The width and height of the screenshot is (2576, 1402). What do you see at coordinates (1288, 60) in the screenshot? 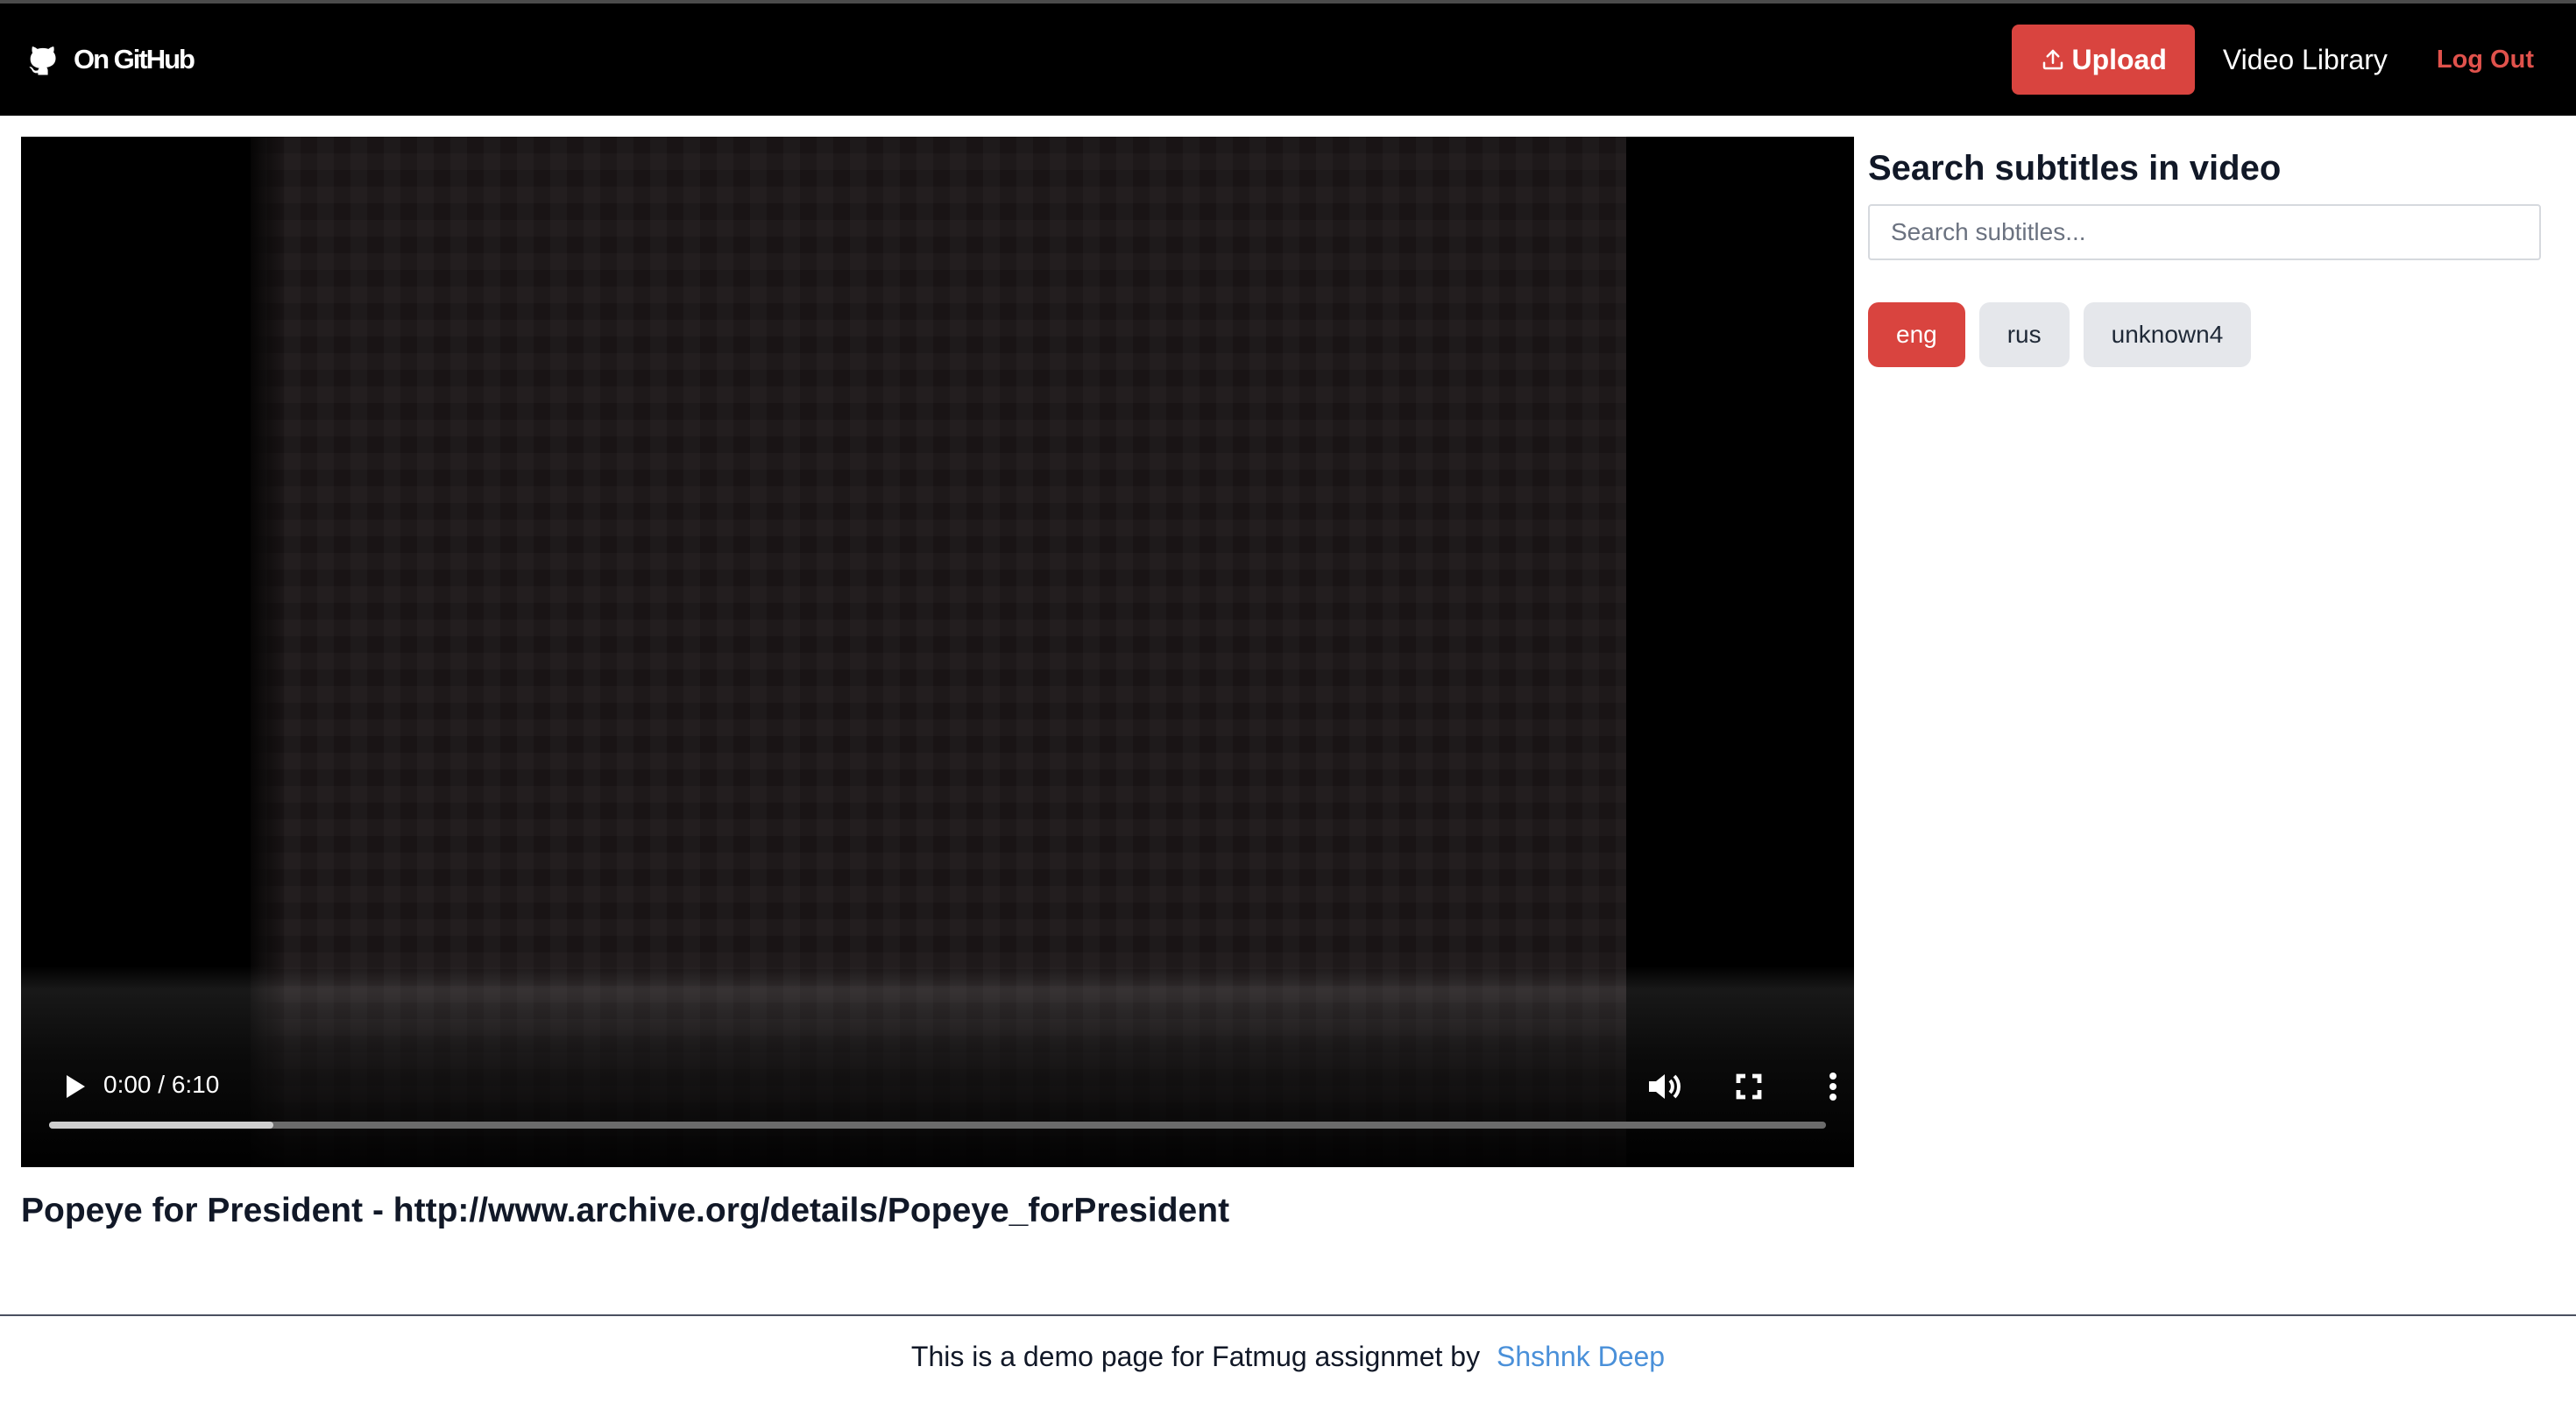
I see `navbar: On GitHub Upload Video Library Log Out` at bounding box center [1288, 60].